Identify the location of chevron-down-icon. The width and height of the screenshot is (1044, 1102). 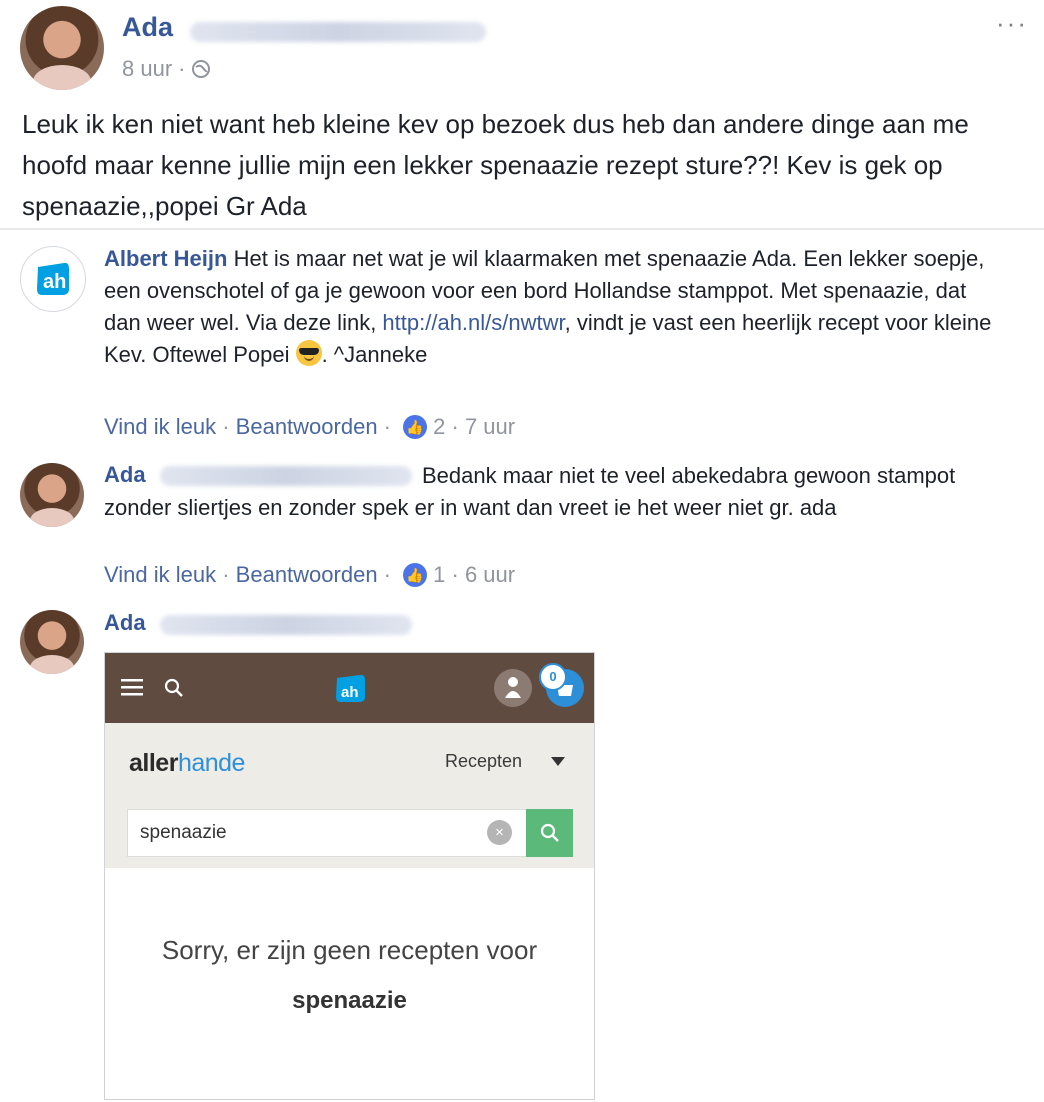
(558, 761).